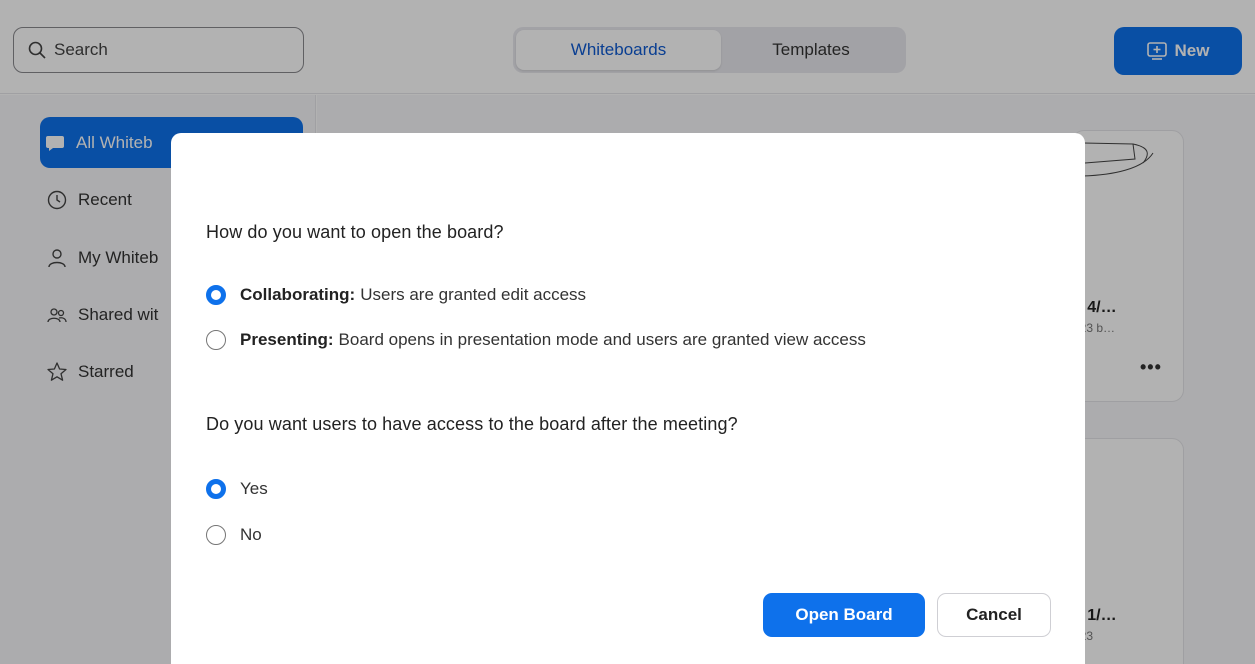  What do you see at coordinates (298, 294) in the screenshot?
I see `option-collaborating-bold: Collaborating:` at bounding box center [298, 294].